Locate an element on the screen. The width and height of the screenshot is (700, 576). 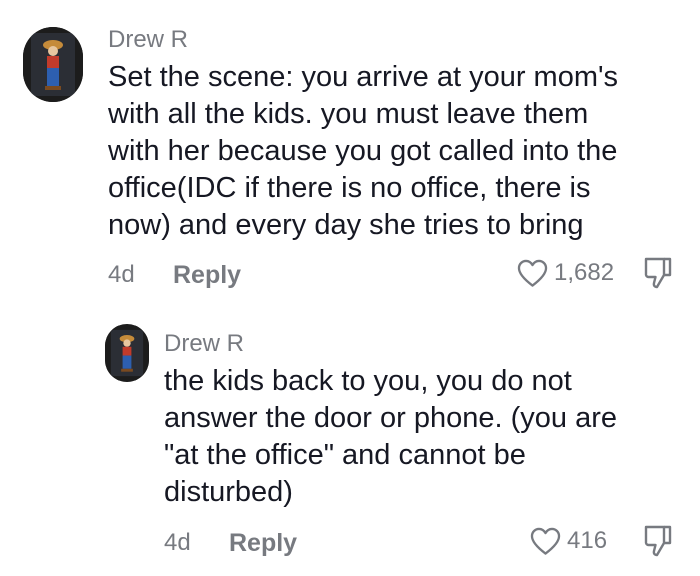
comment-line: answer the door or phone. (you are is located at coordinates (390, 418).